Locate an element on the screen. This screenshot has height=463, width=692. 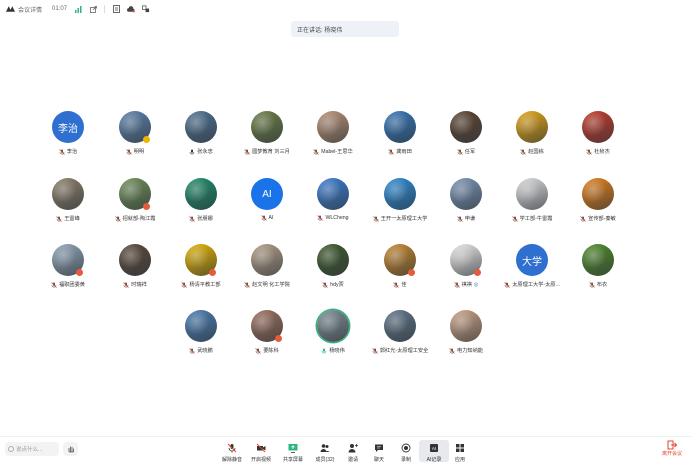
participant-tile: Mabel-王思华 is located at coordinates (333, 136).